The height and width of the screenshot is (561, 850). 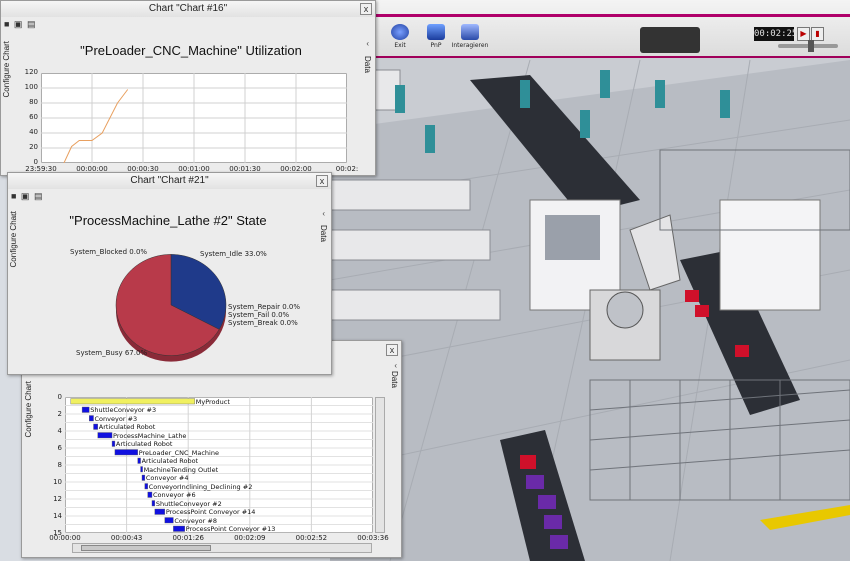 I want to click on gantt-bar-label: ShuttleConveyor #2, so click(x=188, y=503).